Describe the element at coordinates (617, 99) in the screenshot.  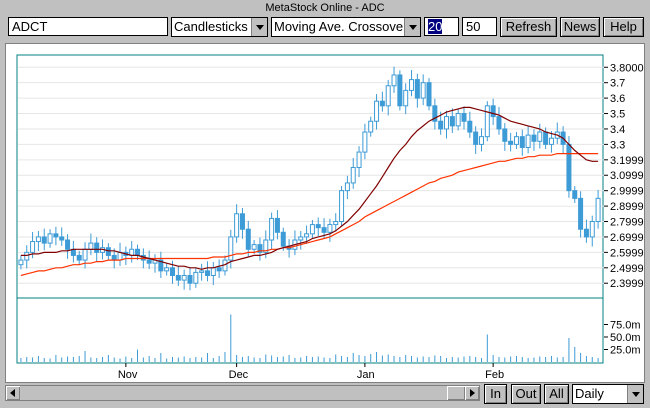
I see `price-tick-label: 3.6` at that location.